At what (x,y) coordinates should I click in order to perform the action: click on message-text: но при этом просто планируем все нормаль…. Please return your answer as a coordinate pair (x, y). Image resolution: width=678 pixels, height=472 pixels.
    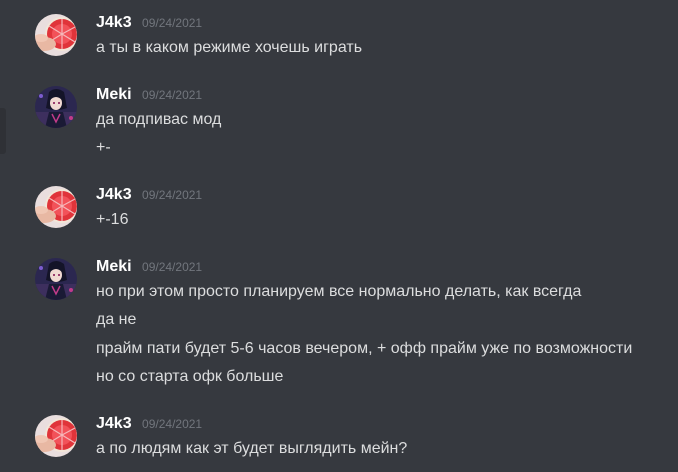
    Looking at the image, I should click on (339, 291).